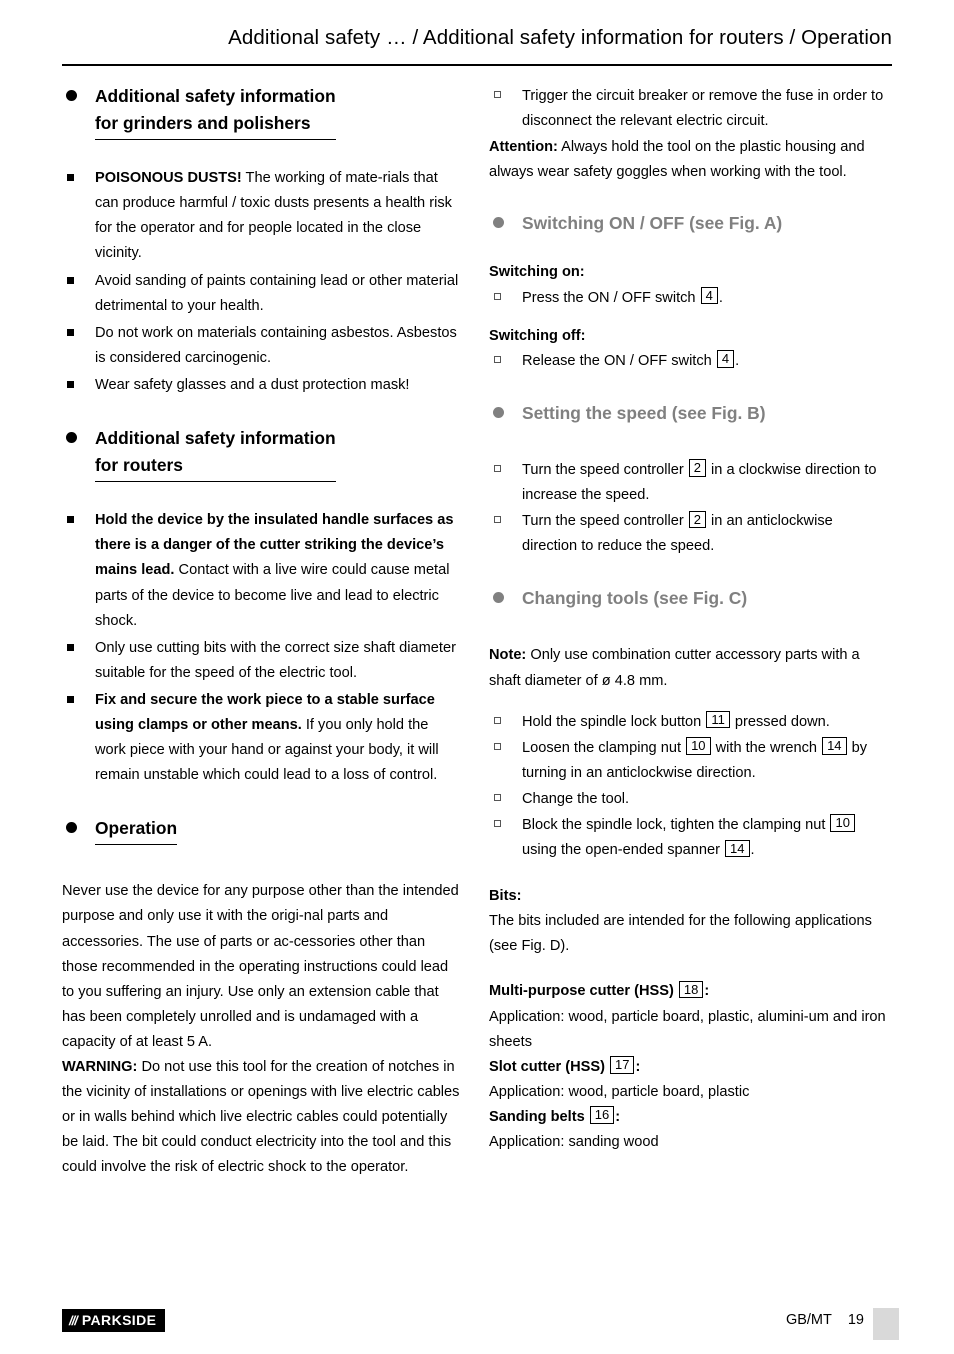 This screenshot has width=954, height=1354. Describe the element at coordinates (623, 850) in the screenshot. I see `list-item-text-mid: using the open-ended spanner` at that location.